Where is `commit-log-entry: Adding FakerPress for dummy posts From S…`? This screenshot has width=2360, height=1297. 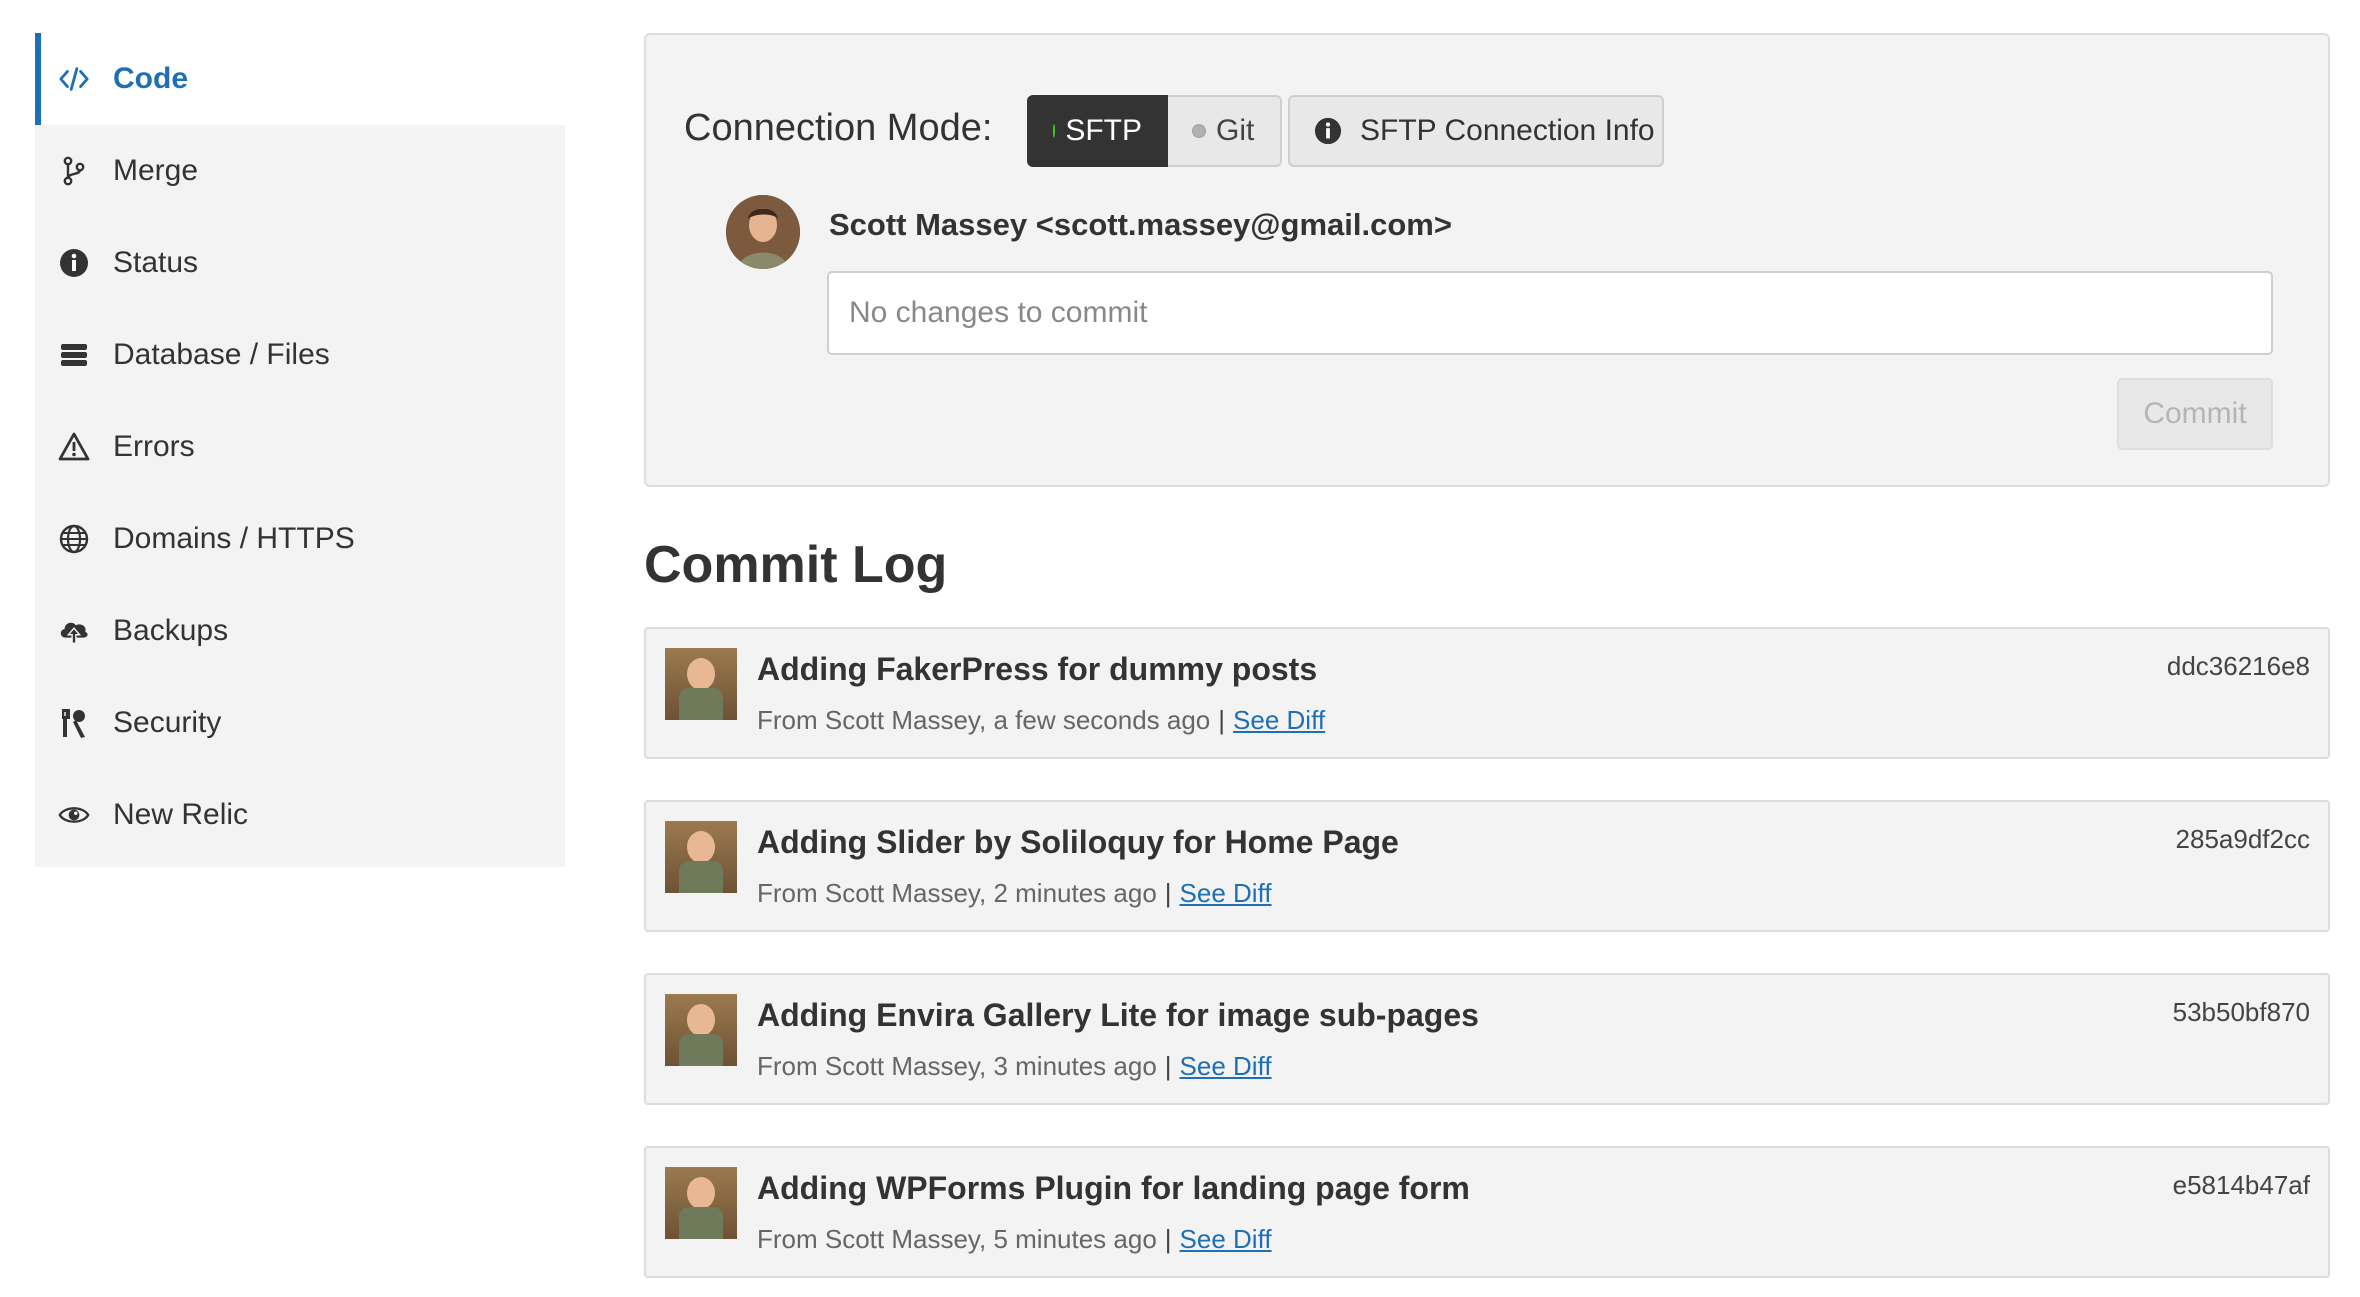 commit-log-entry: Adding FakerPress for dummy posts From S… is located at coordinates (1487, 693).